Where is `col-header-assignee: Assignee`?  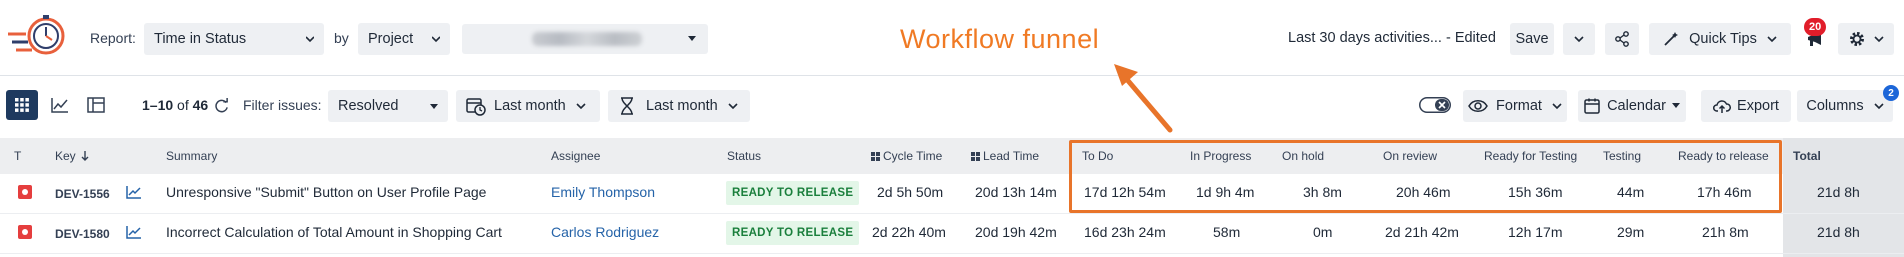 col-header-assignee: Assignee is located at coordinates (575, 156).